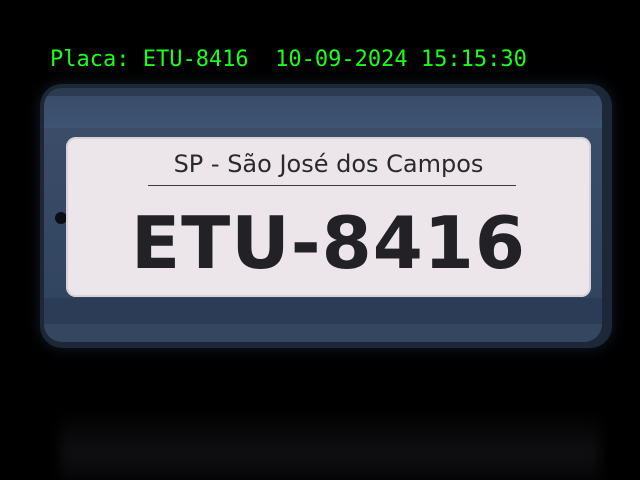  I want to click on plate-divider, so click(332, 185).